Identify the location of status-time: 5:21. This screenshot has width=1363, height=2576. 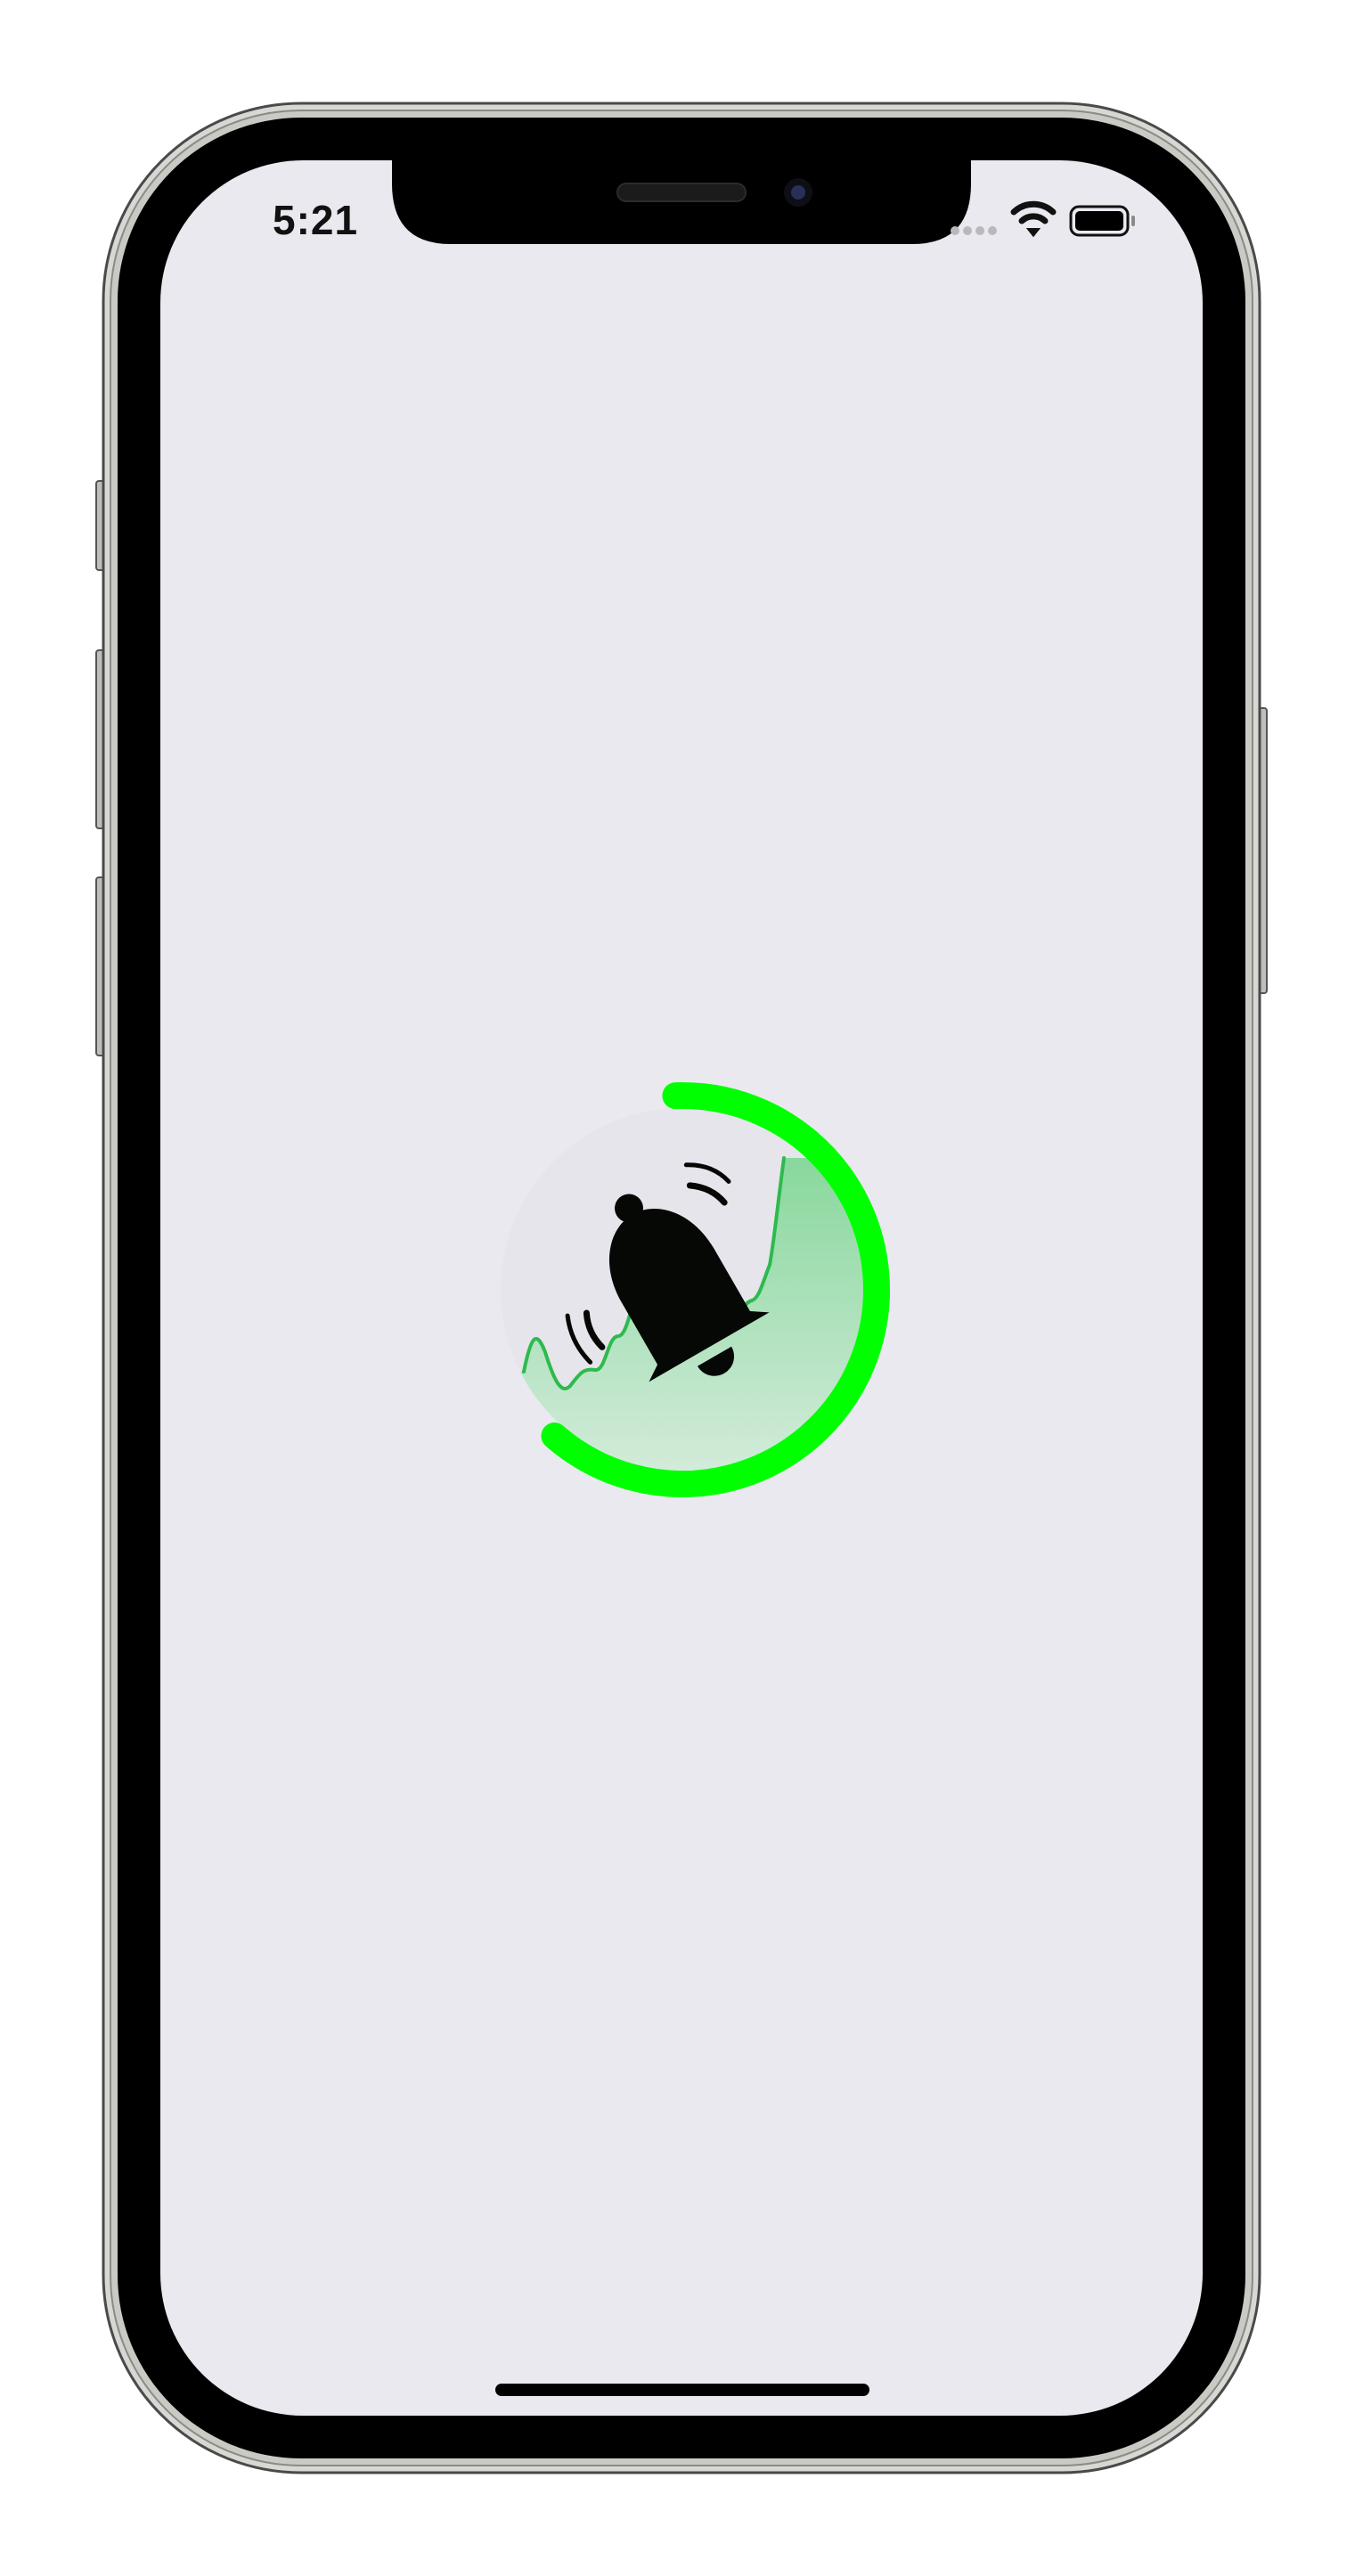
(316, 220).